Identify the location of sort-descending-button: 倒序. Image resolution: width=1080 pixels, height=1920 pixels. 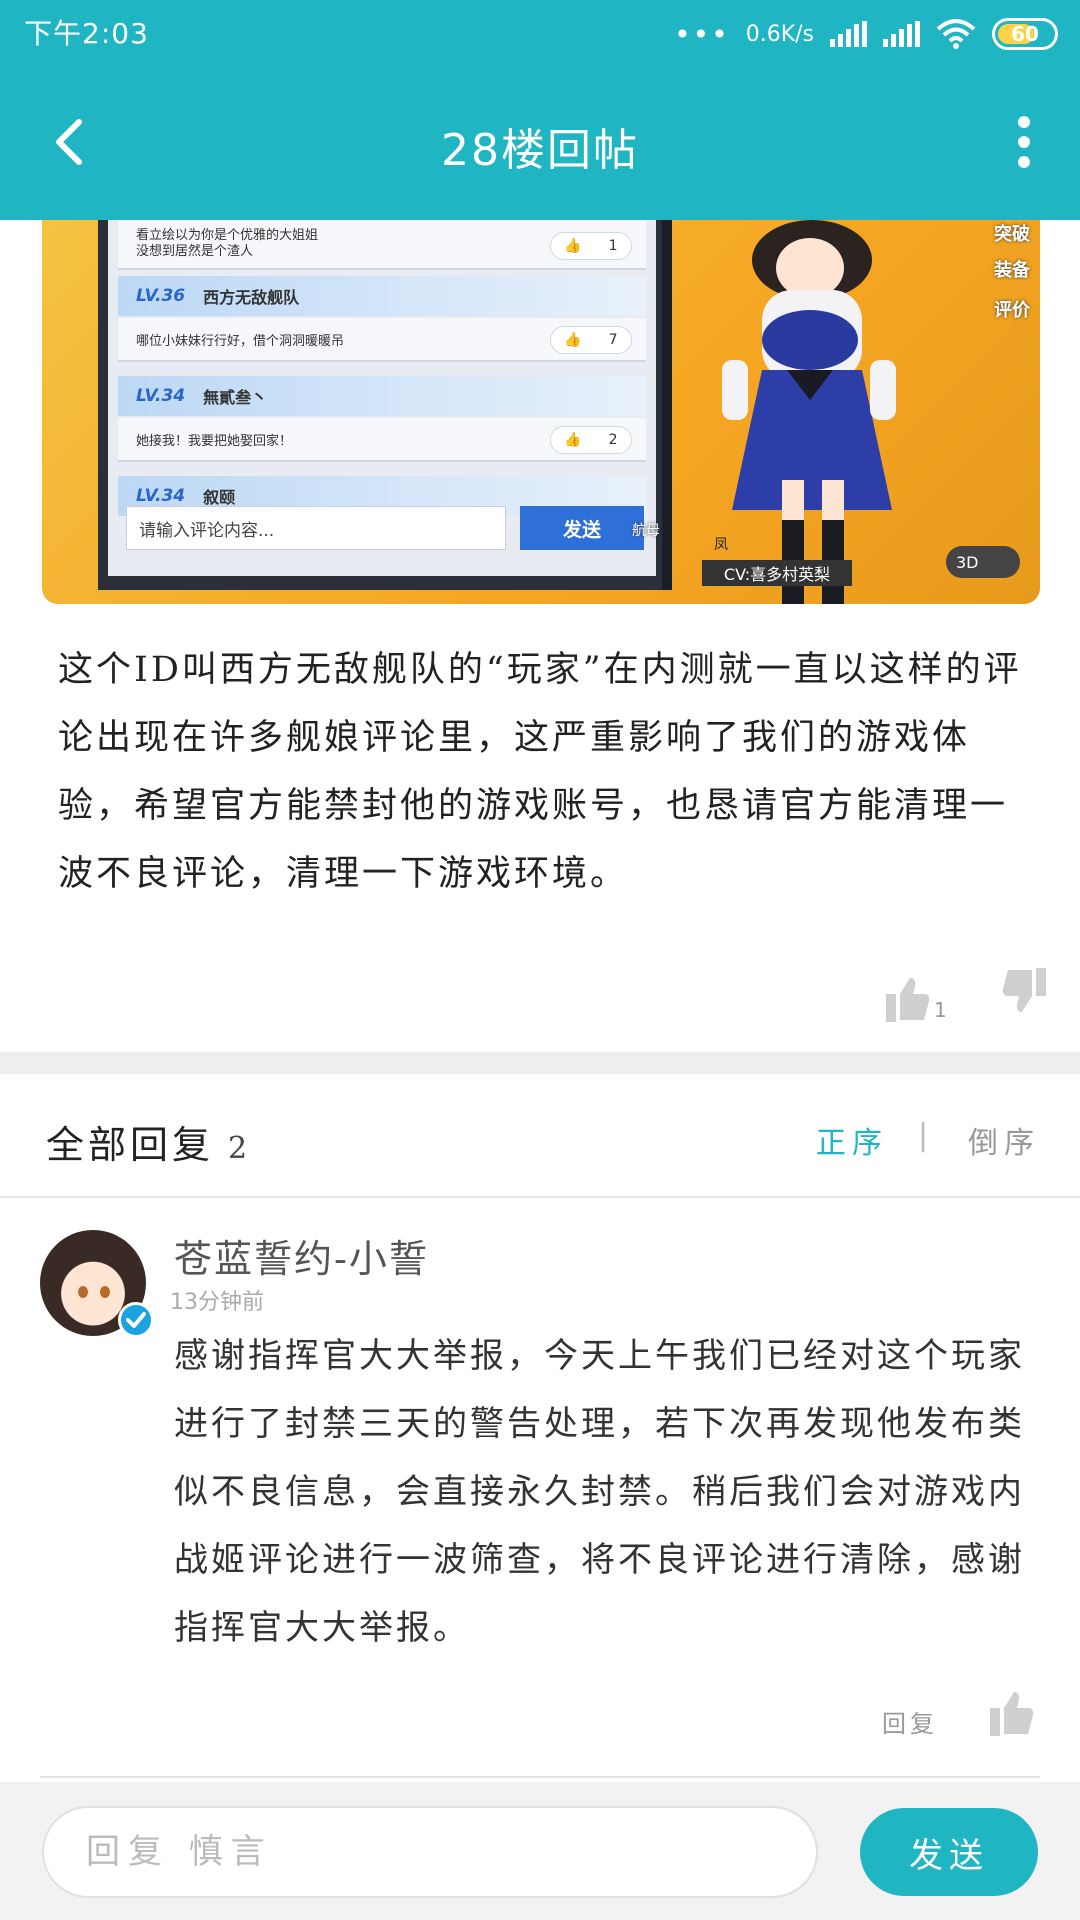
(1004, 1140).